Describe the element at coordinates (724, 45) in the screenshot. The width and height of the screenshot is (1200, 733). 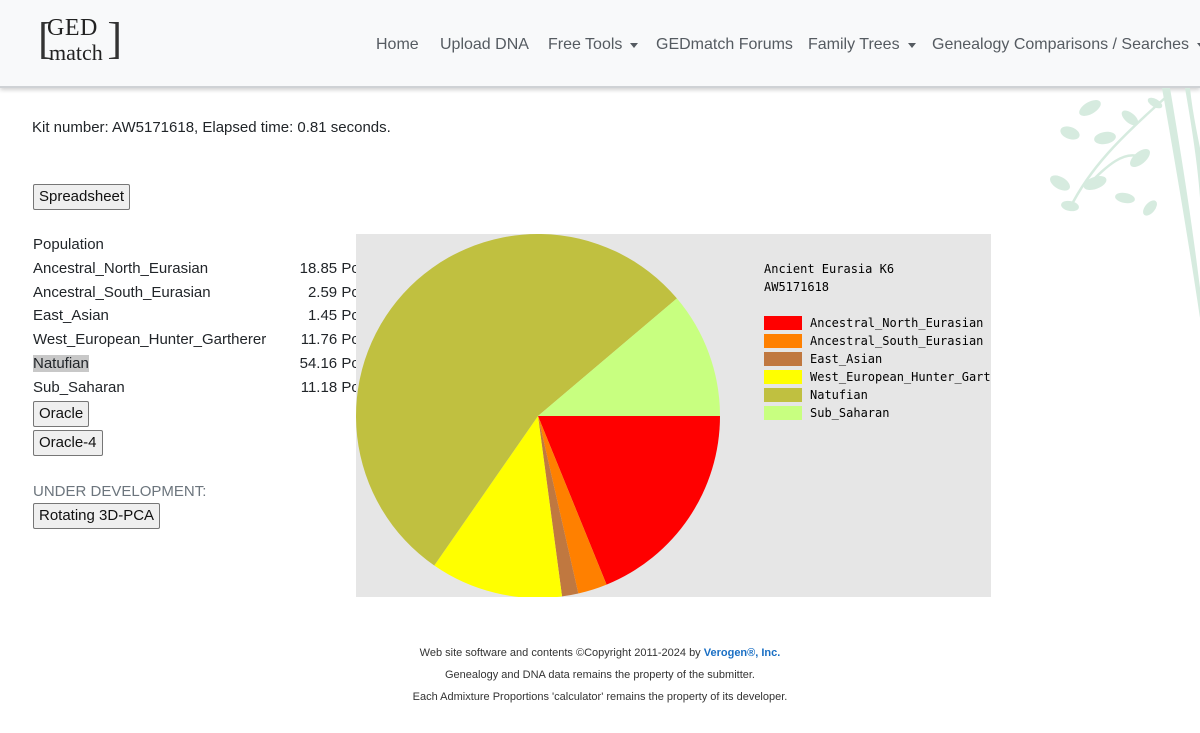
I see `nav-gedmatch-forums: GEDmatch Forums` at that location.